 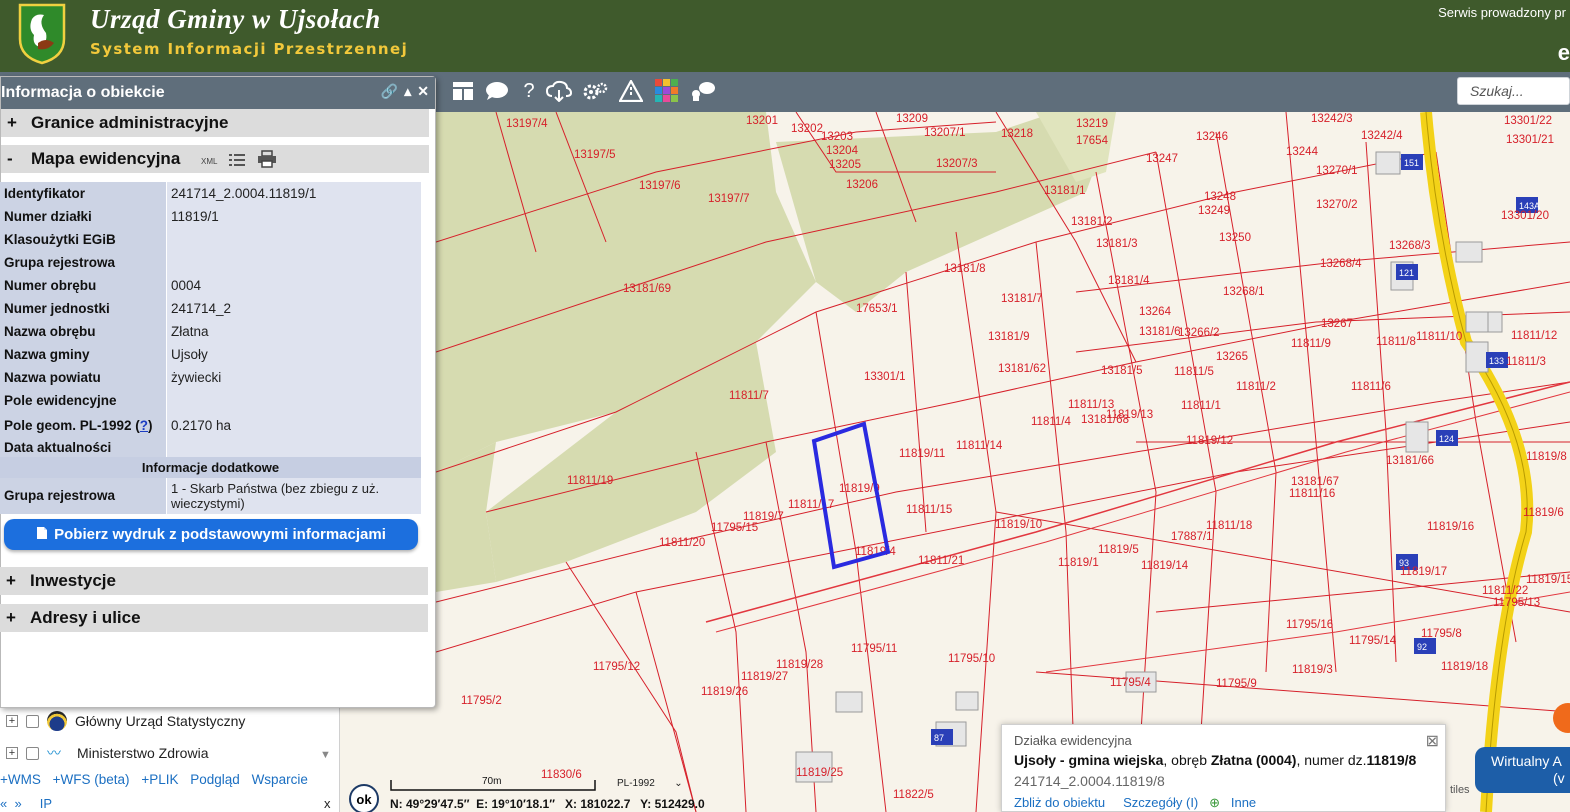 What do you see at coordinates (1160, 802) in the screenshot?
I see `details-link: Szczegóły (I)` at bounding box center [1160, 802].